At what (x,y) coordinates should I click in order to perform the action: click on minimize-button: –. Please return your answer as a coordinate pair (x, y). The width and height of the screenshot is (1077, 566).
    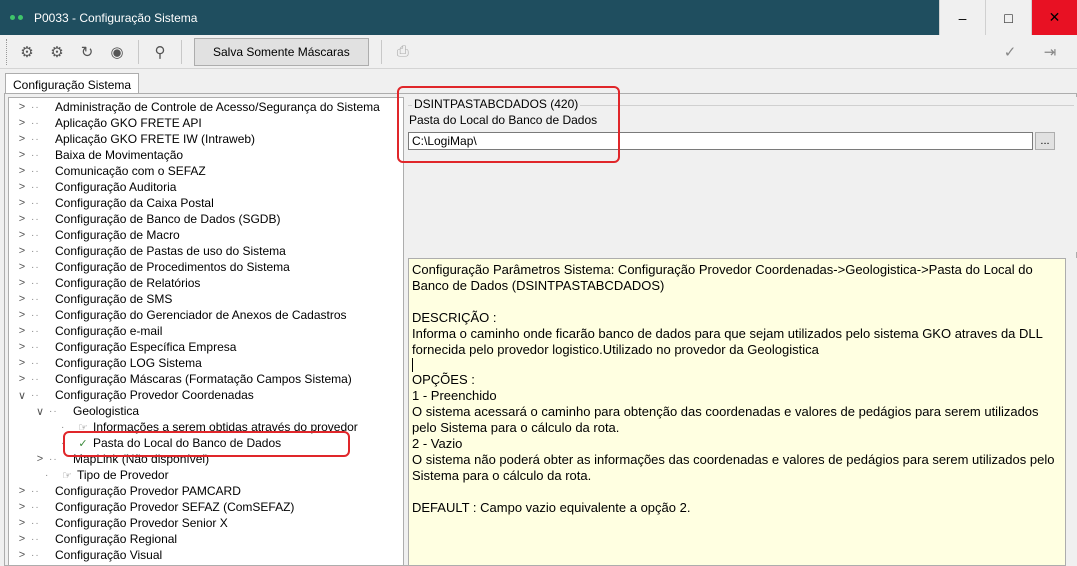
    Looking at the image, I should click on (962, 17).